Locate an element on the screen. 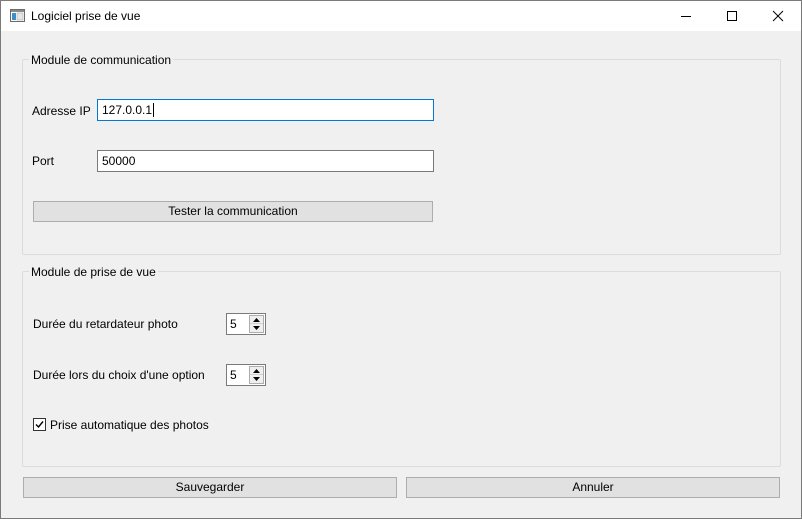 Image resolution: width=802 pixels, height=519 pixels. app-window-icon is located at coordinates (17, 15).